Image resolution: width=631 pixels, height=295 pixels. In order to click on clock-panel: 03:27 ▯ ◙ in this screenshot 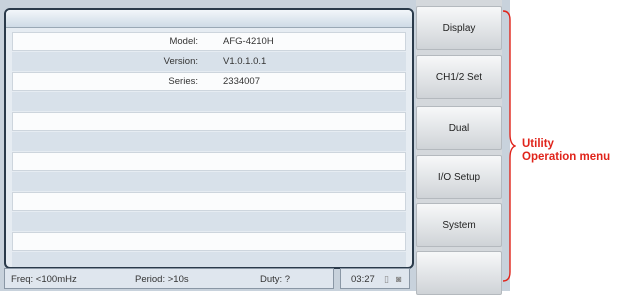, I will do `click(375, 278)`.